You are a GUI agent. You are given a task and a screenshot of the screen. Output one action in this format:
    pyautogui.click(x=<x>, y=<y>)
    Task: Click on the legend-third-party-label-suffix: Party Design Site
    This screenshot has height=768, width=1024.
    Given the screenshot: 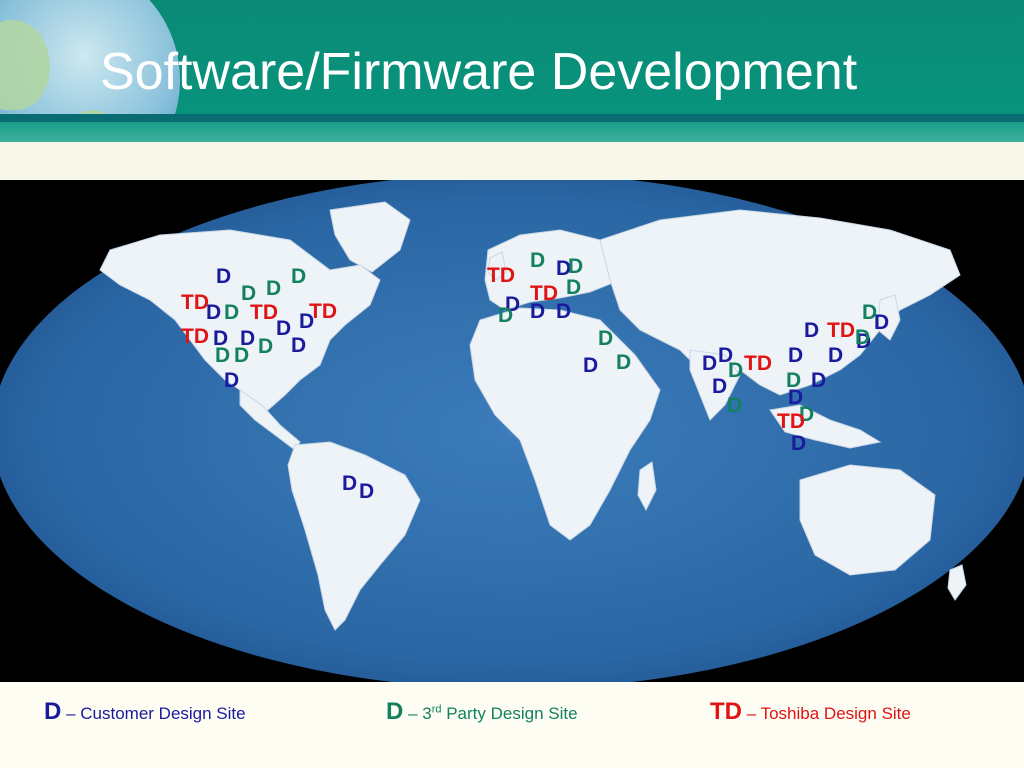 What is the action you would take?
    pyautogui.click(x=509, y=713)
    